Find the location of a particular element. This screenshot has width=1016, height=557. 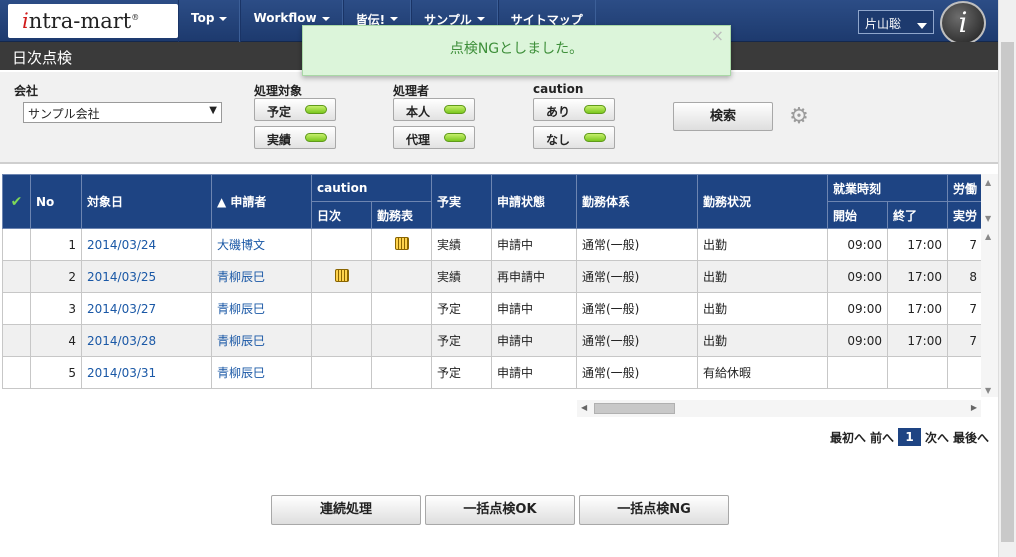

col-status: 申請状態 is located at coordinates (534, 201).